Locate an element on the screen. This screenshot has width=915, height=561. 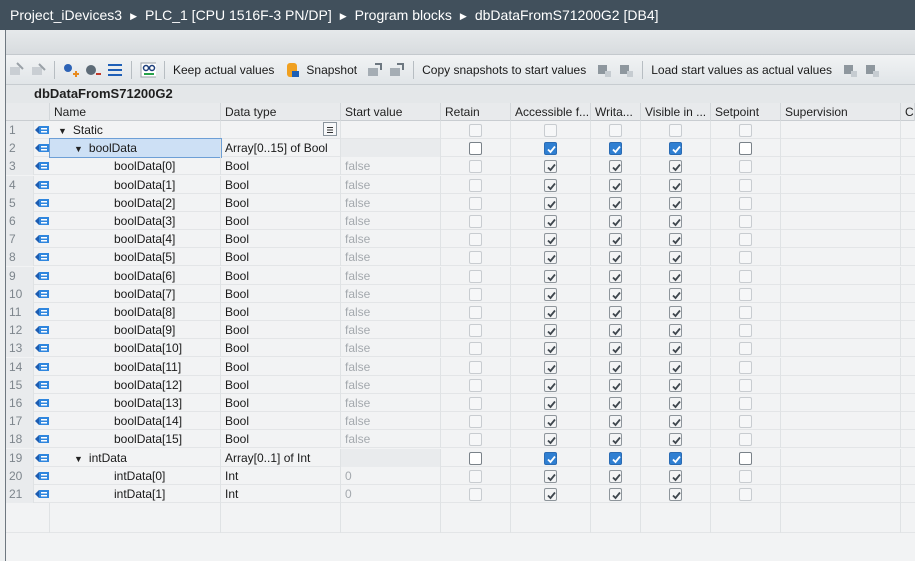
table-row: 5 boolData[2] Bool false is located at coordinates (460, 202).